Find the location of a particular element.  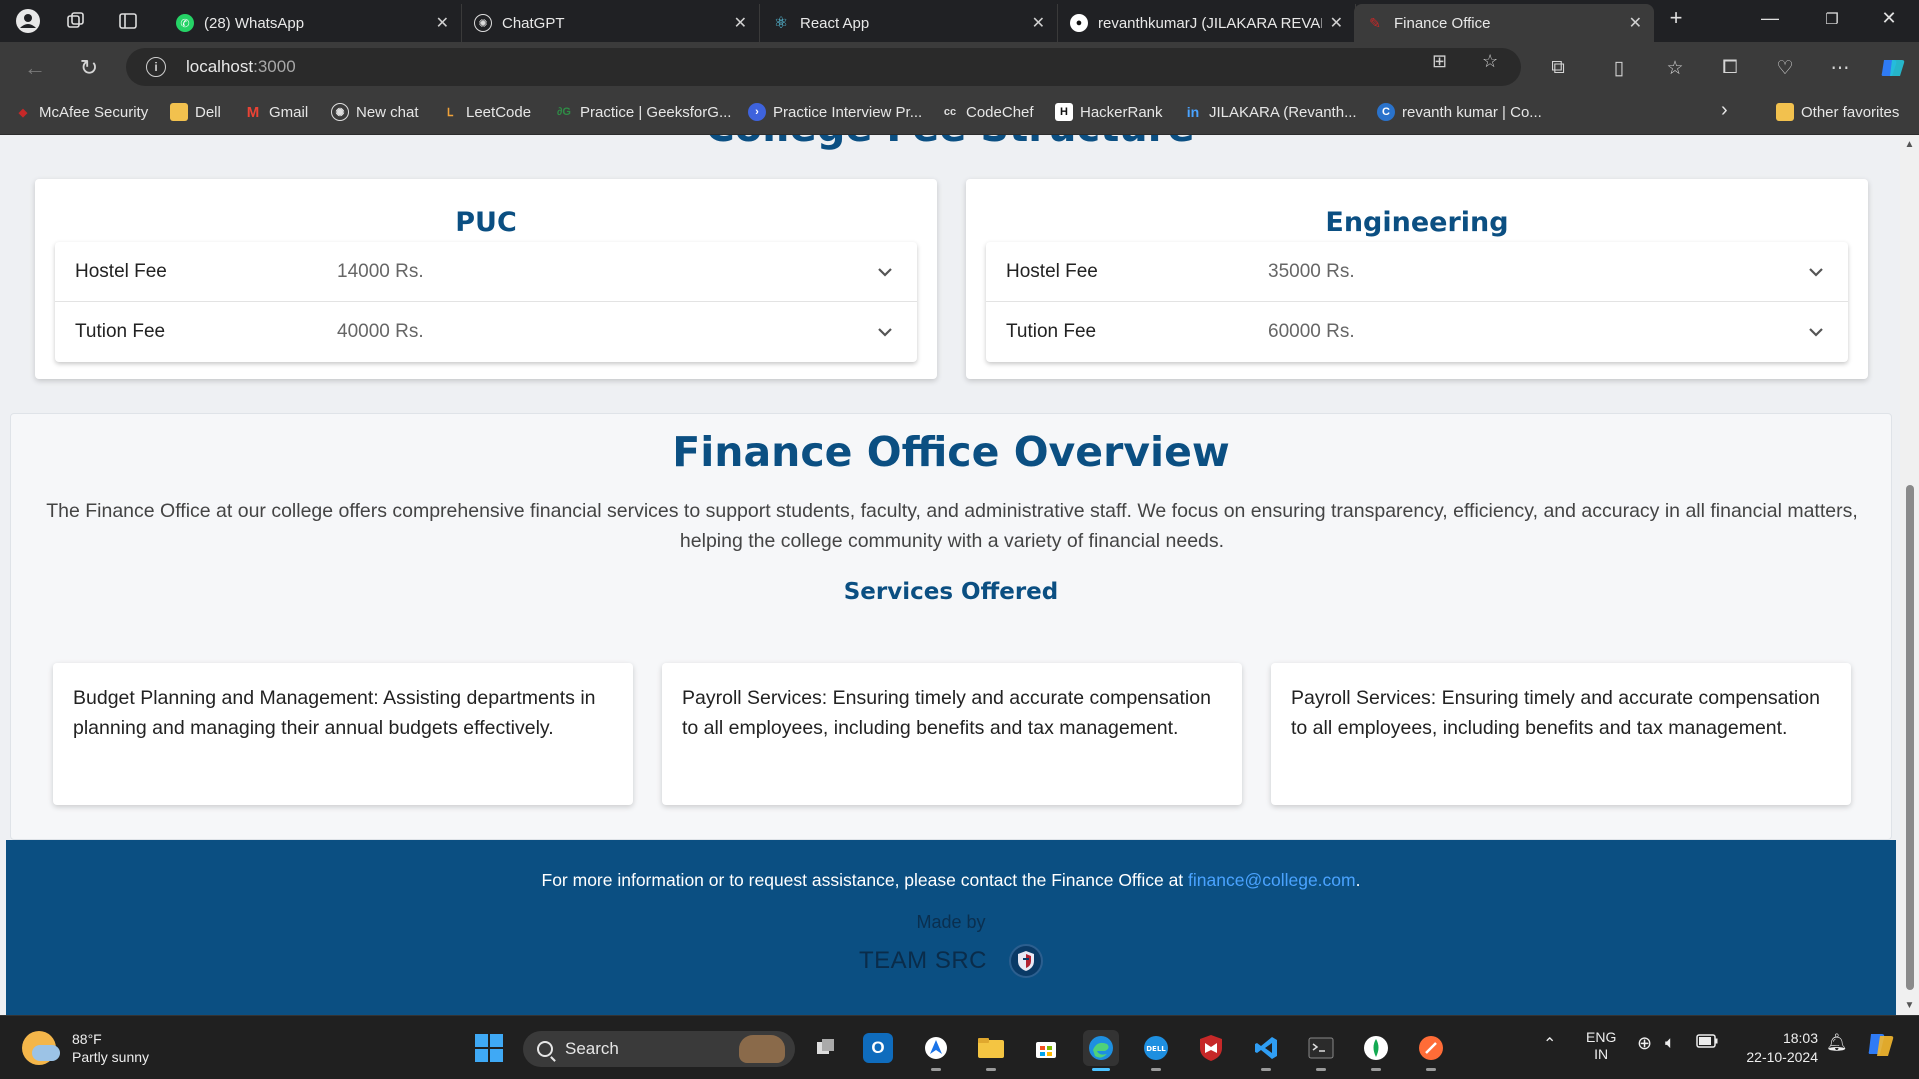

browser-essentials-icon: ♡ is located at coordinates (1785, 68).